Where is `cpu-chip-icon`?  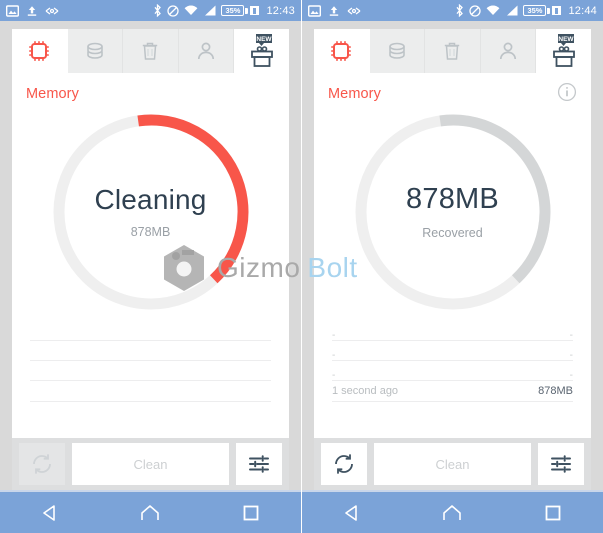
cpu-chip-icon is located at coordinates (341, 51).